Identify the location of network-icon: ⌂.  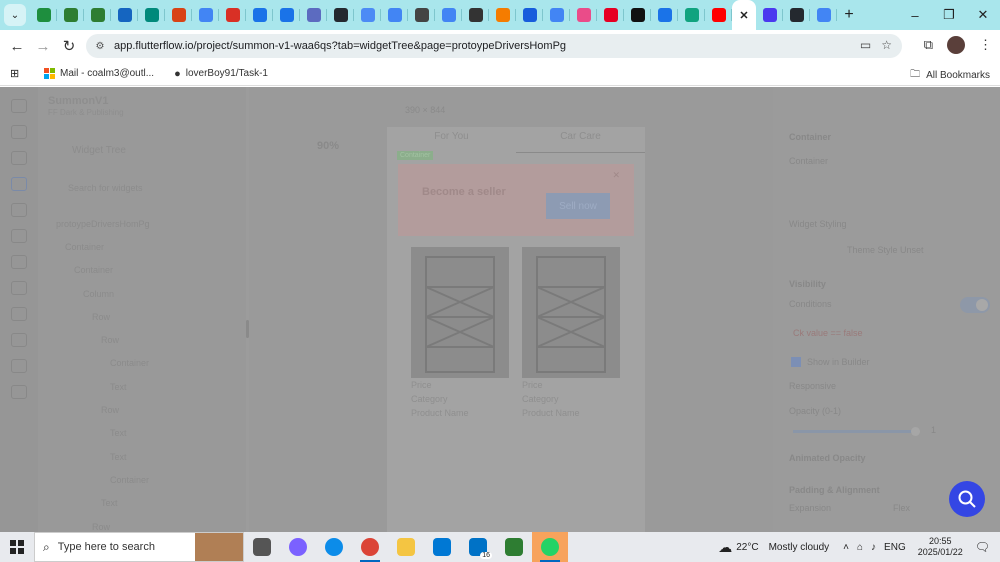
(860, 547).